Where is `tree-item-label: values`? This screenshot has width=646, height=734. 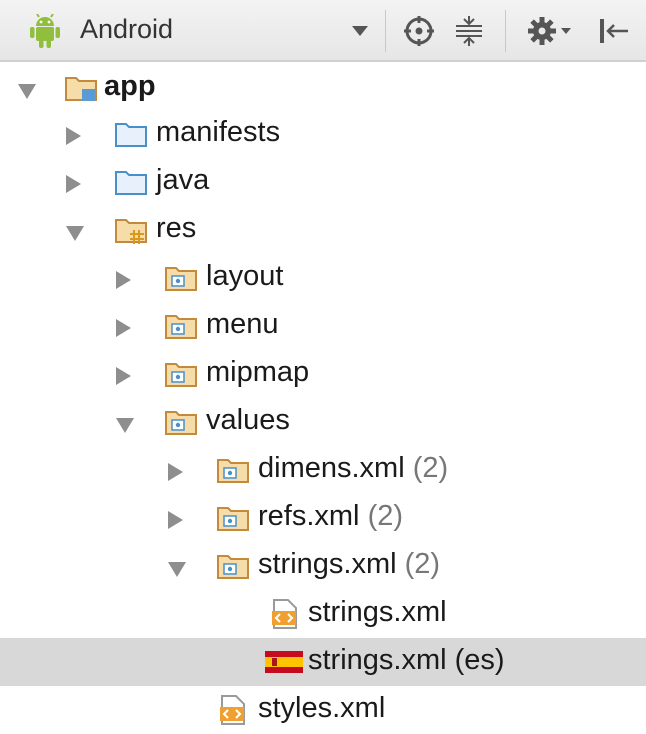
tree-item-label: values is located at coordinates (248, 420).